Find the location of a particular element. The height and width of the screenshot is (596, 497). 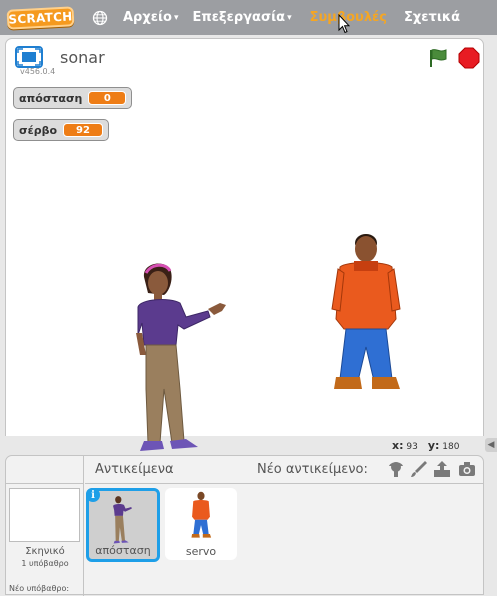

menu-about-label: Σχετικά is located at coordinates (432, 17).